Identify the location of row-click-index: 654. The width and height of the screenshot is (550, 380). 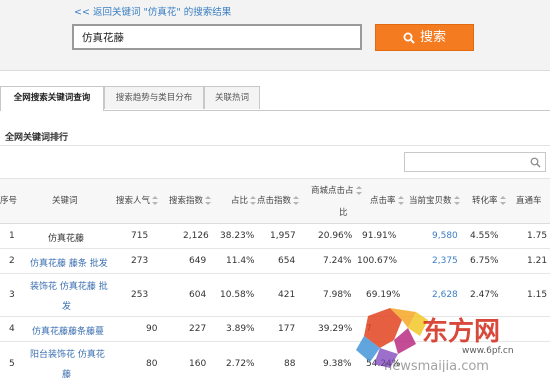
(287, 261).